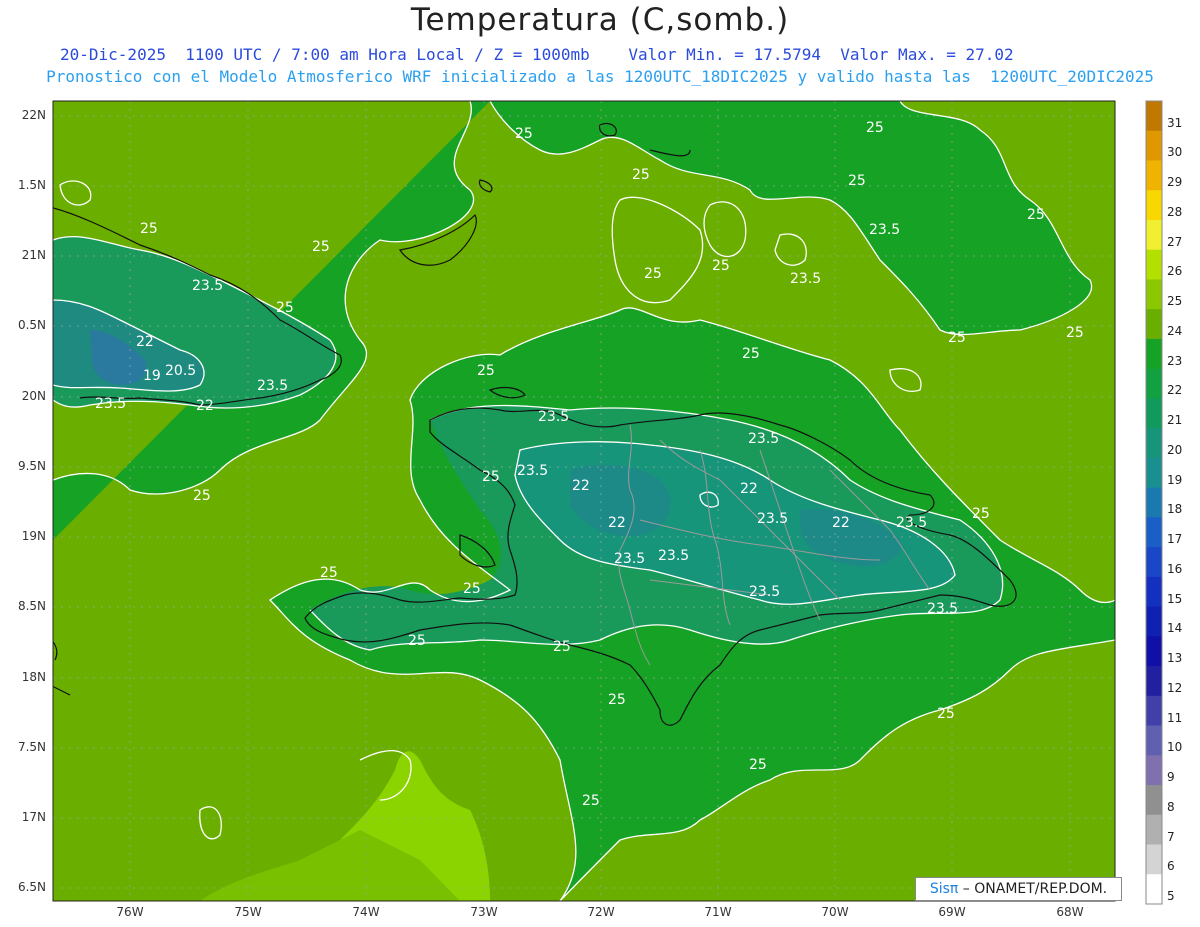 This screenshot has width=1200, height=927. What do you see at coordinates (130, 912) in the screenshot?
I see `lon-label: 76W` at bounding box center [130, 912].